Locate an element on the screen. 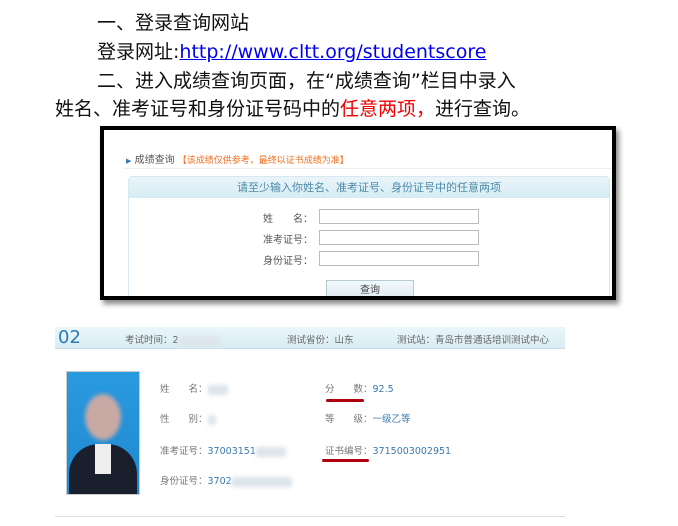 The image size is (678, 526). candidate-photo is located at coordinates (103, 433).